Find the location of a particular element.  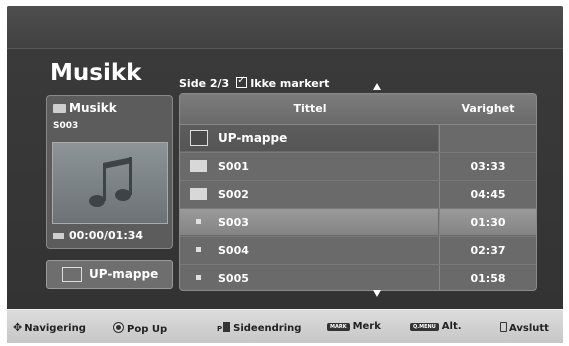

list-item-selected: S003 01:30 is located at coordinates (358, 223).